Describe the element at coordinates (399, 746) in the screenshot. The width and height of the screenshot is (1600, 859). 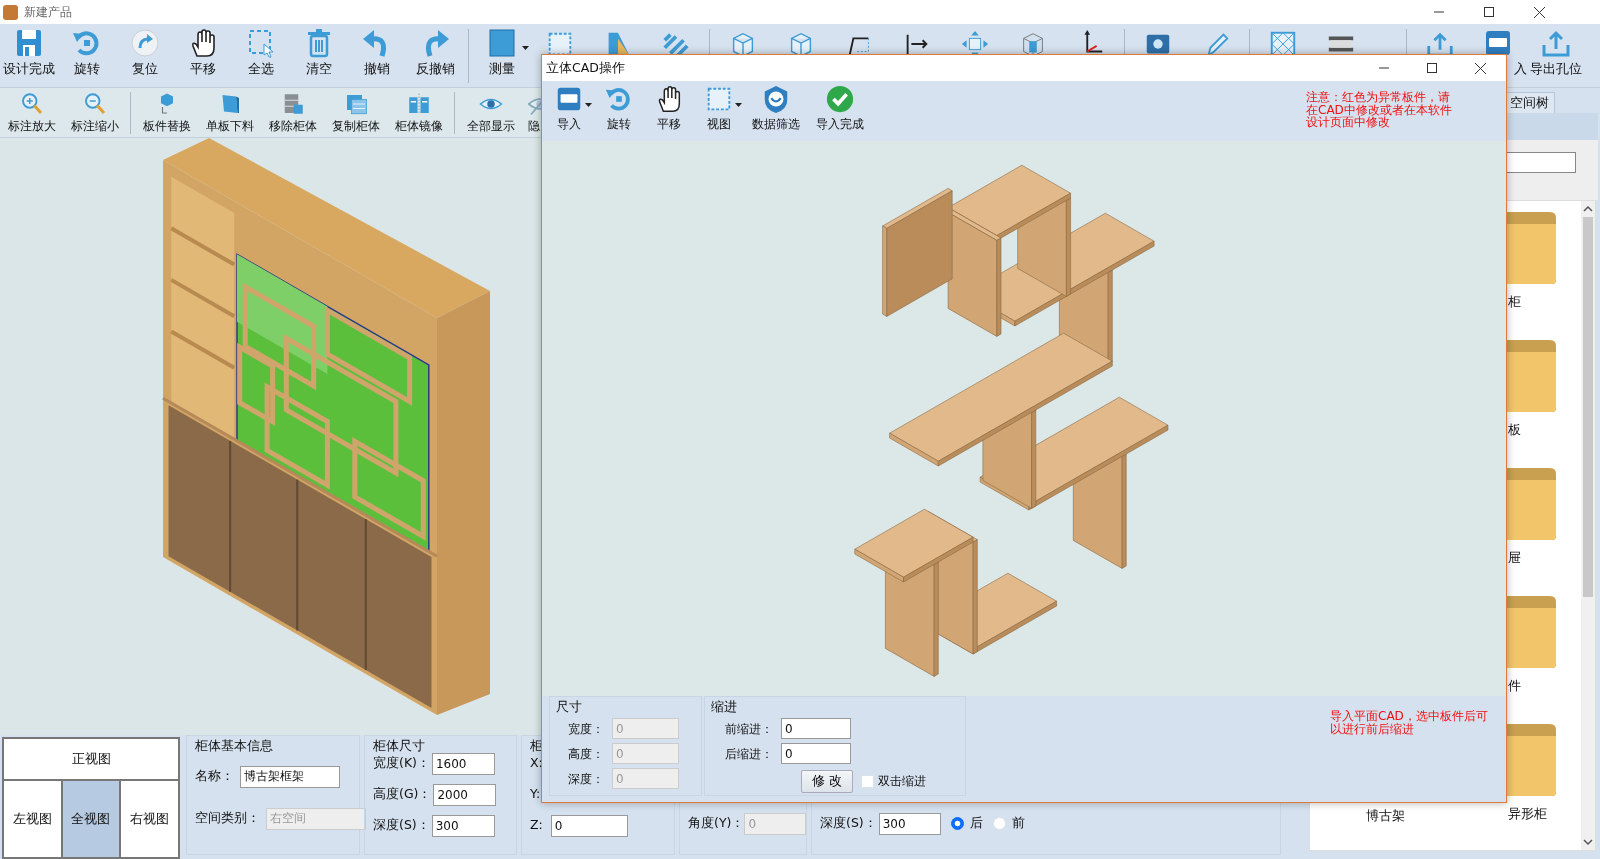
I see `group-title: 柜体尺寸` at that location.